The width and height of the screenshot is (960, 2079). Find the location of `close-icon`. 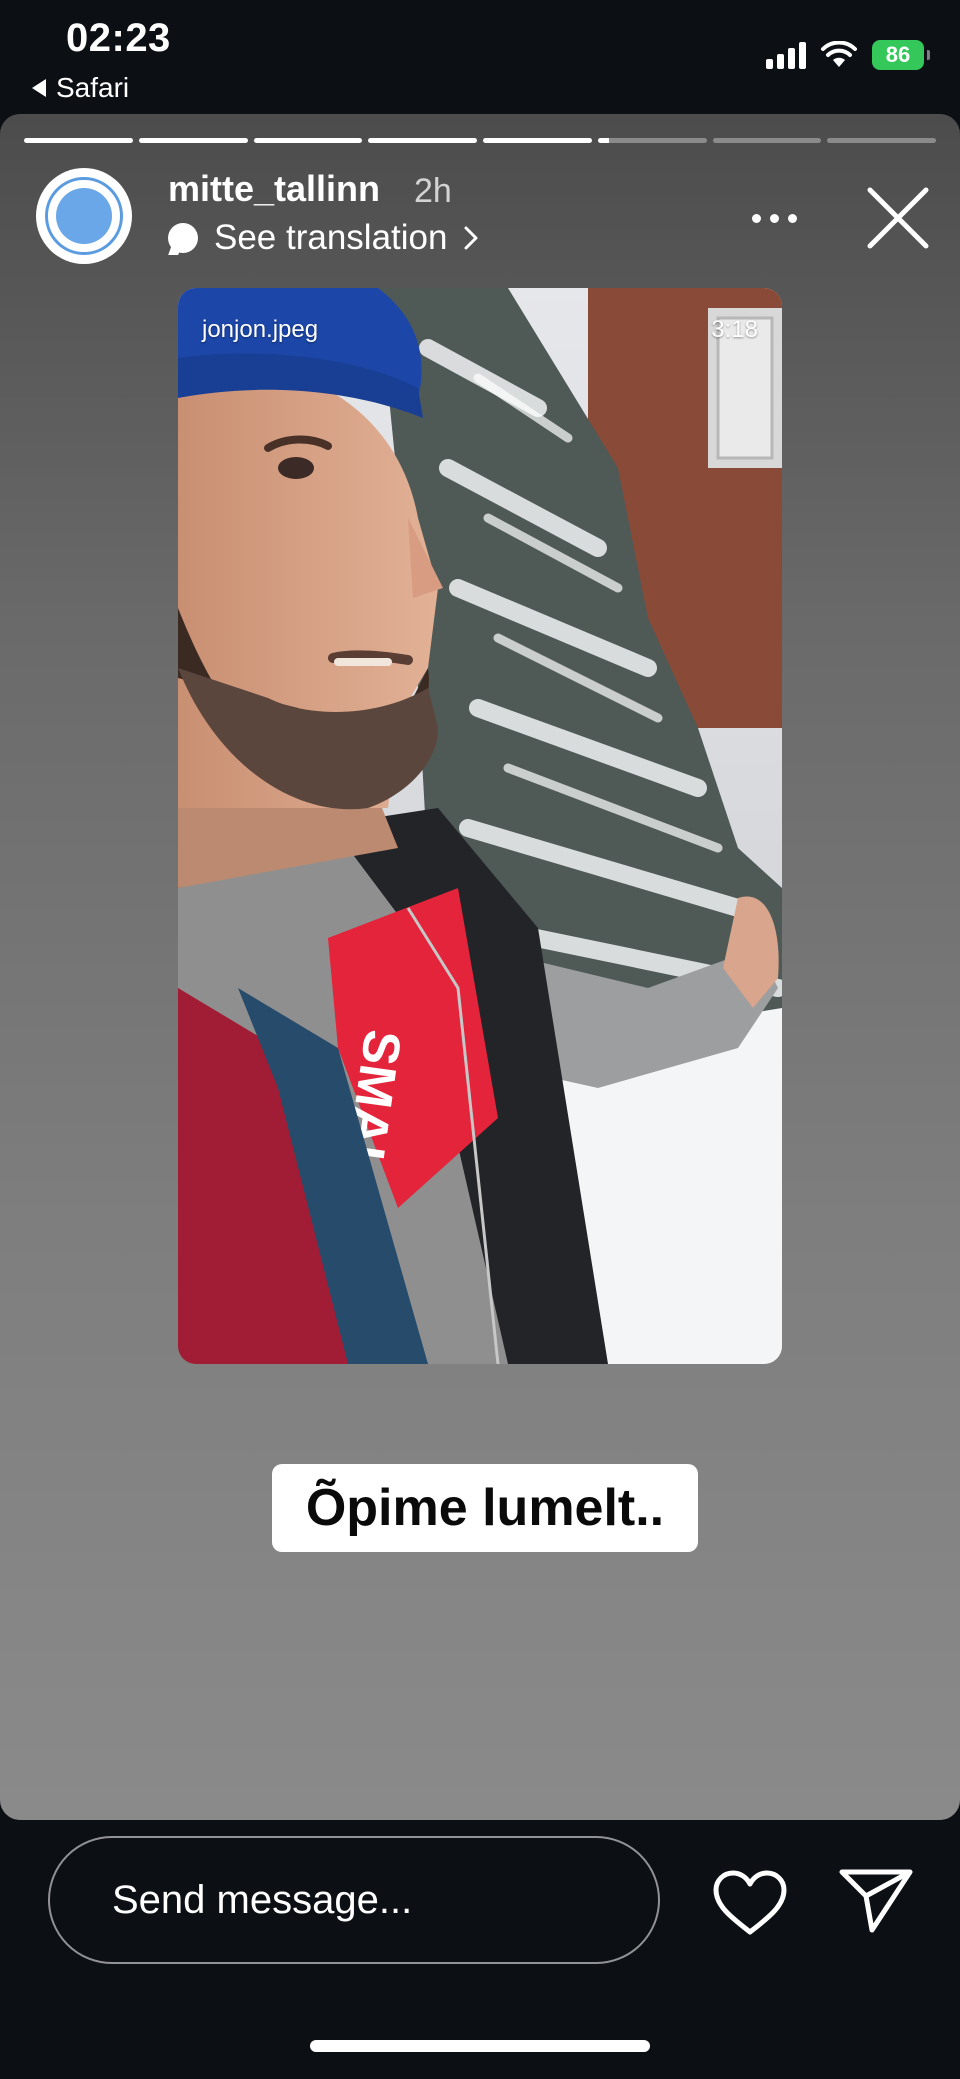

close-icon is located at coordinates (898, 218).